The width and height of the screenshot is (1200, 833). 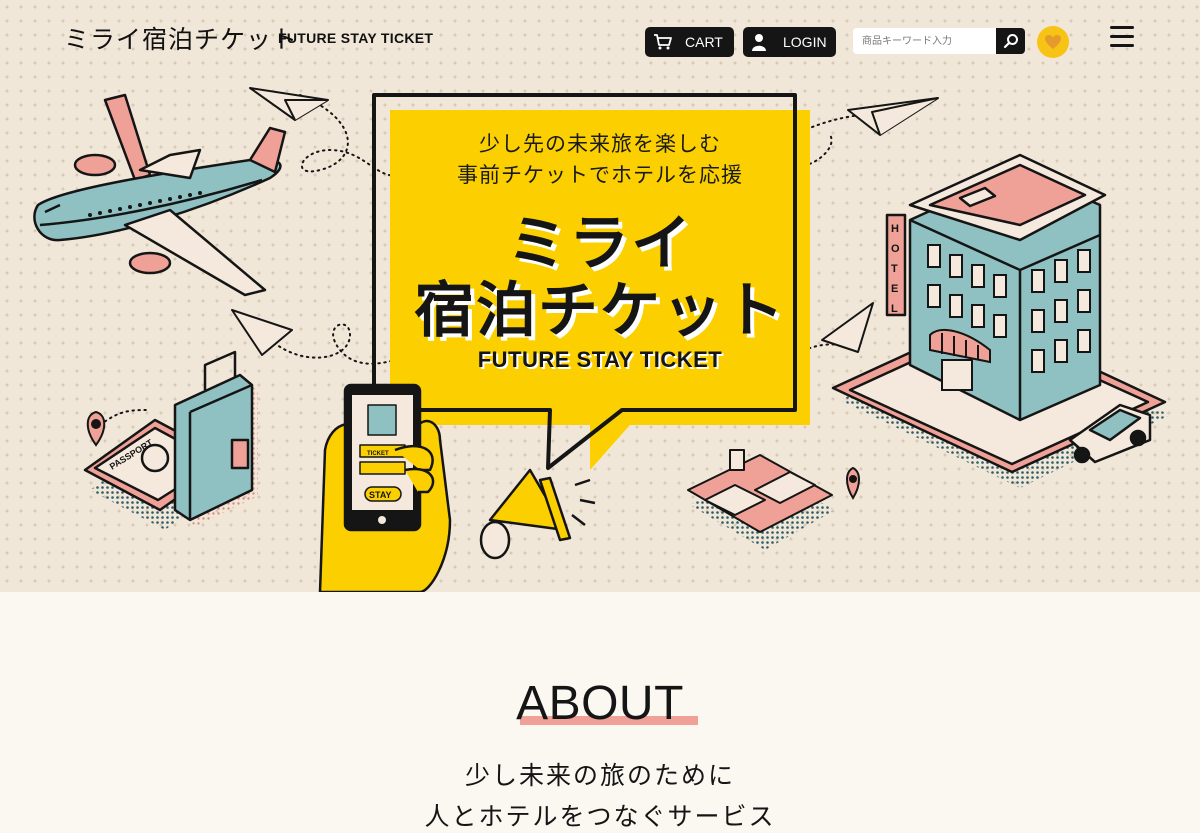 What do you see at coordinates (663, 42) in the screenshot?
I see `cart-icon` at bounding box center [663, 42].